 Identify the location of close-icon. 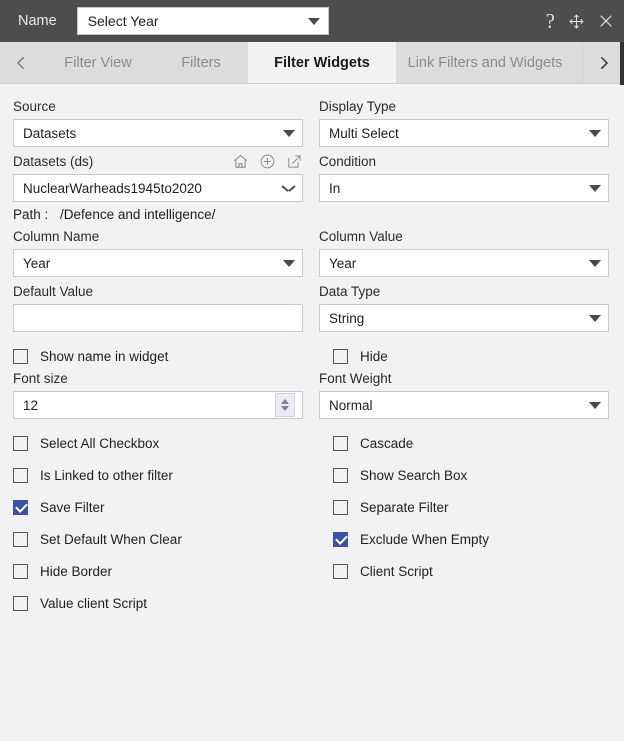
(606, 21).